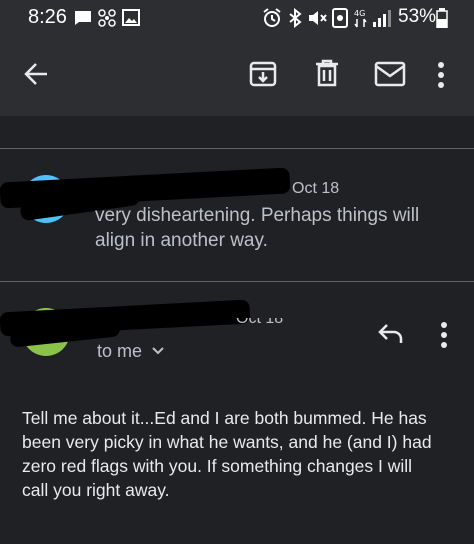 The width and height of the screenshot is (474, 544). I want to click on recipient-label: to me, so click(119, 351).